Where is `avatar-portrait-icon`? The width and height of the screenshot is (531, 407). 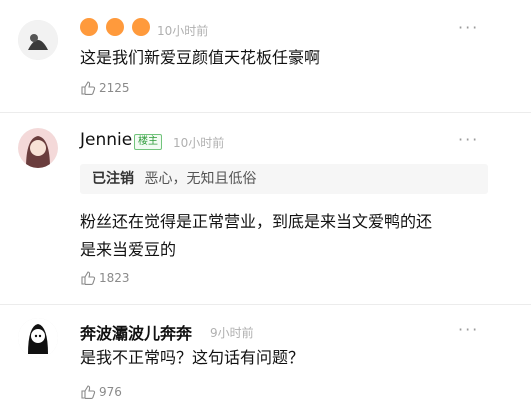
avatar-portrait-icon is located at coordinates (38, 148).